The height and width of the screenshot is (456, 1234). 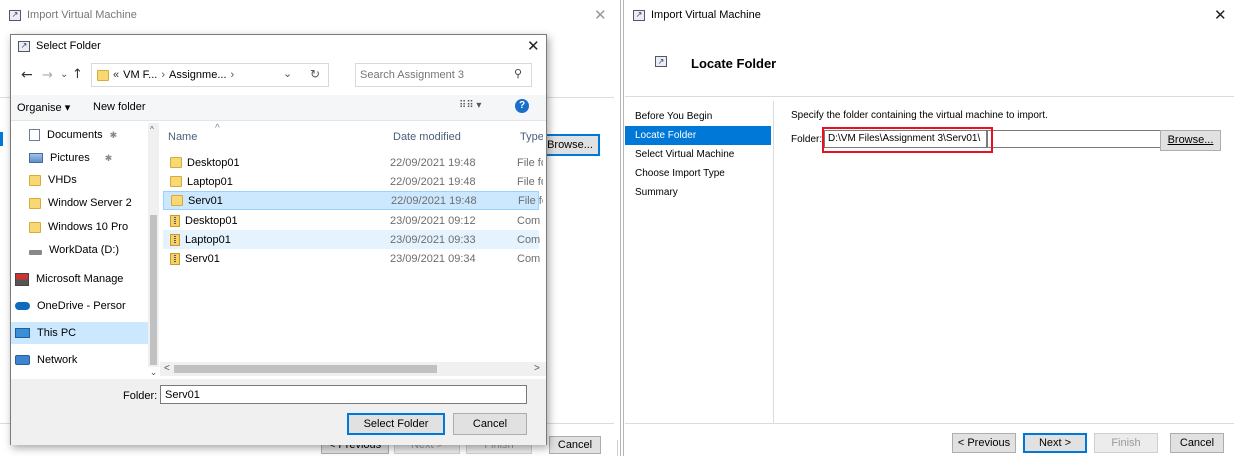 I want to click on tree-item-microsoft-management: Microsoft Manage, so click(x=79, y=279).